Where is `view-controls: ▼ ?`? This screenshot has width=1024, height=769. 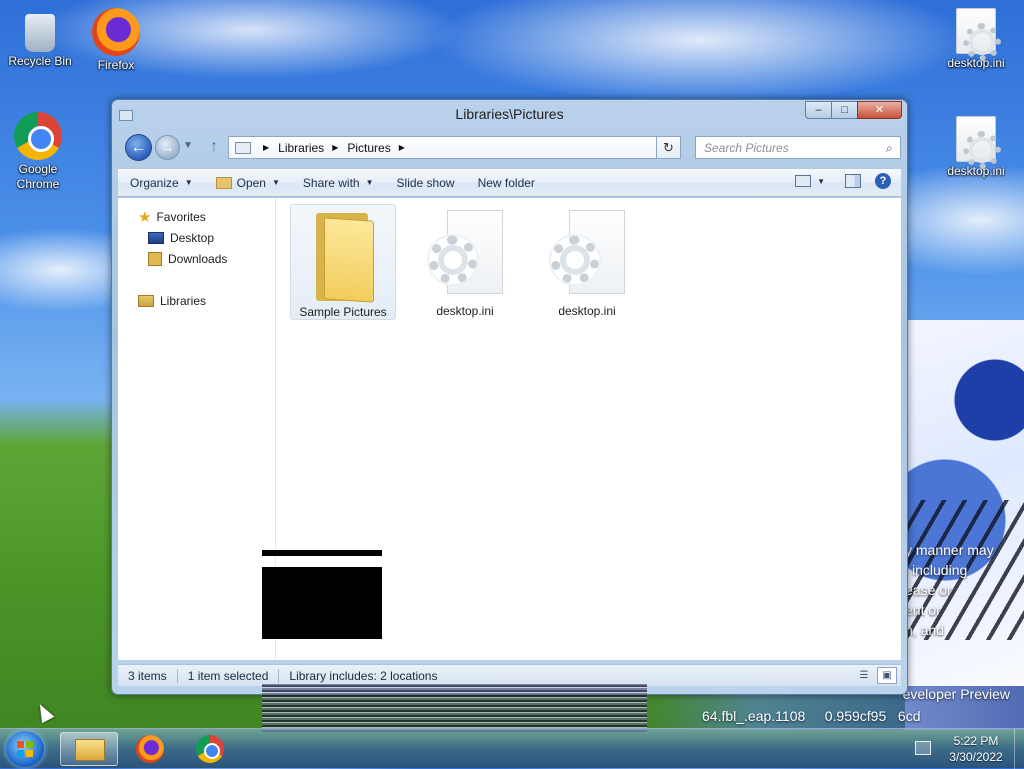
view-controls: ▼ ? is located at coordinates (843, 181).